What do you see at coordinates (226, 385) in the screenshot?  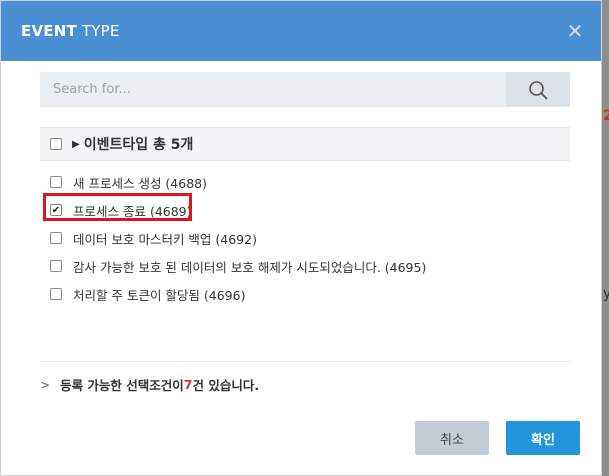 I see `summary-suffix: 건 있습니다.` at bounding box center [226, 385].